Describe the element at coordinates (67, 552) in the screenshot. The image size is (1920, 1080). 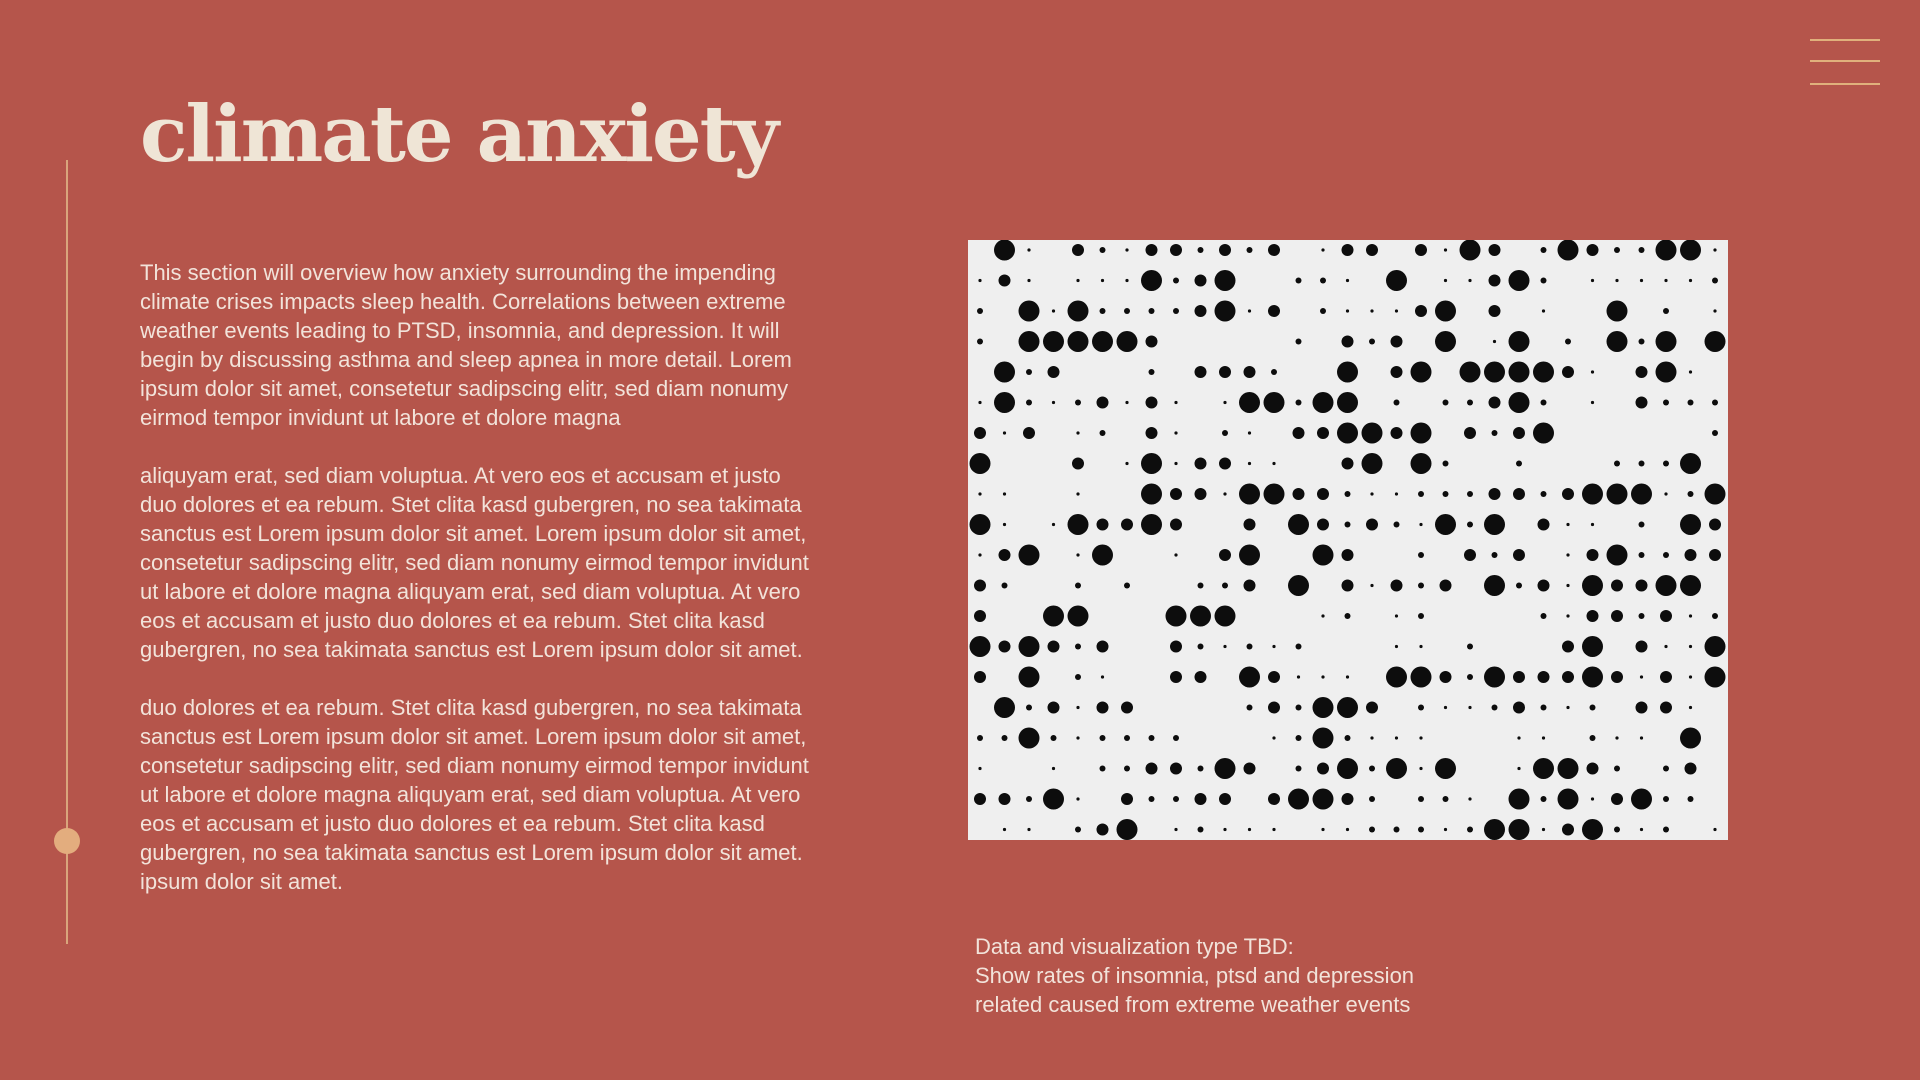
I see `timeline-track` at that location.